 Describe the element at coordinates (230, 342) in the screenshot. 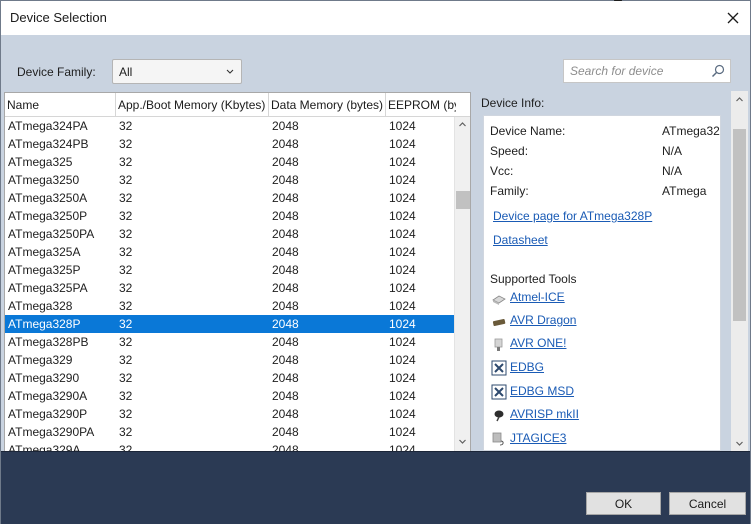

I see `table-row: ATmega328PB 32 2048 1024` at that location.